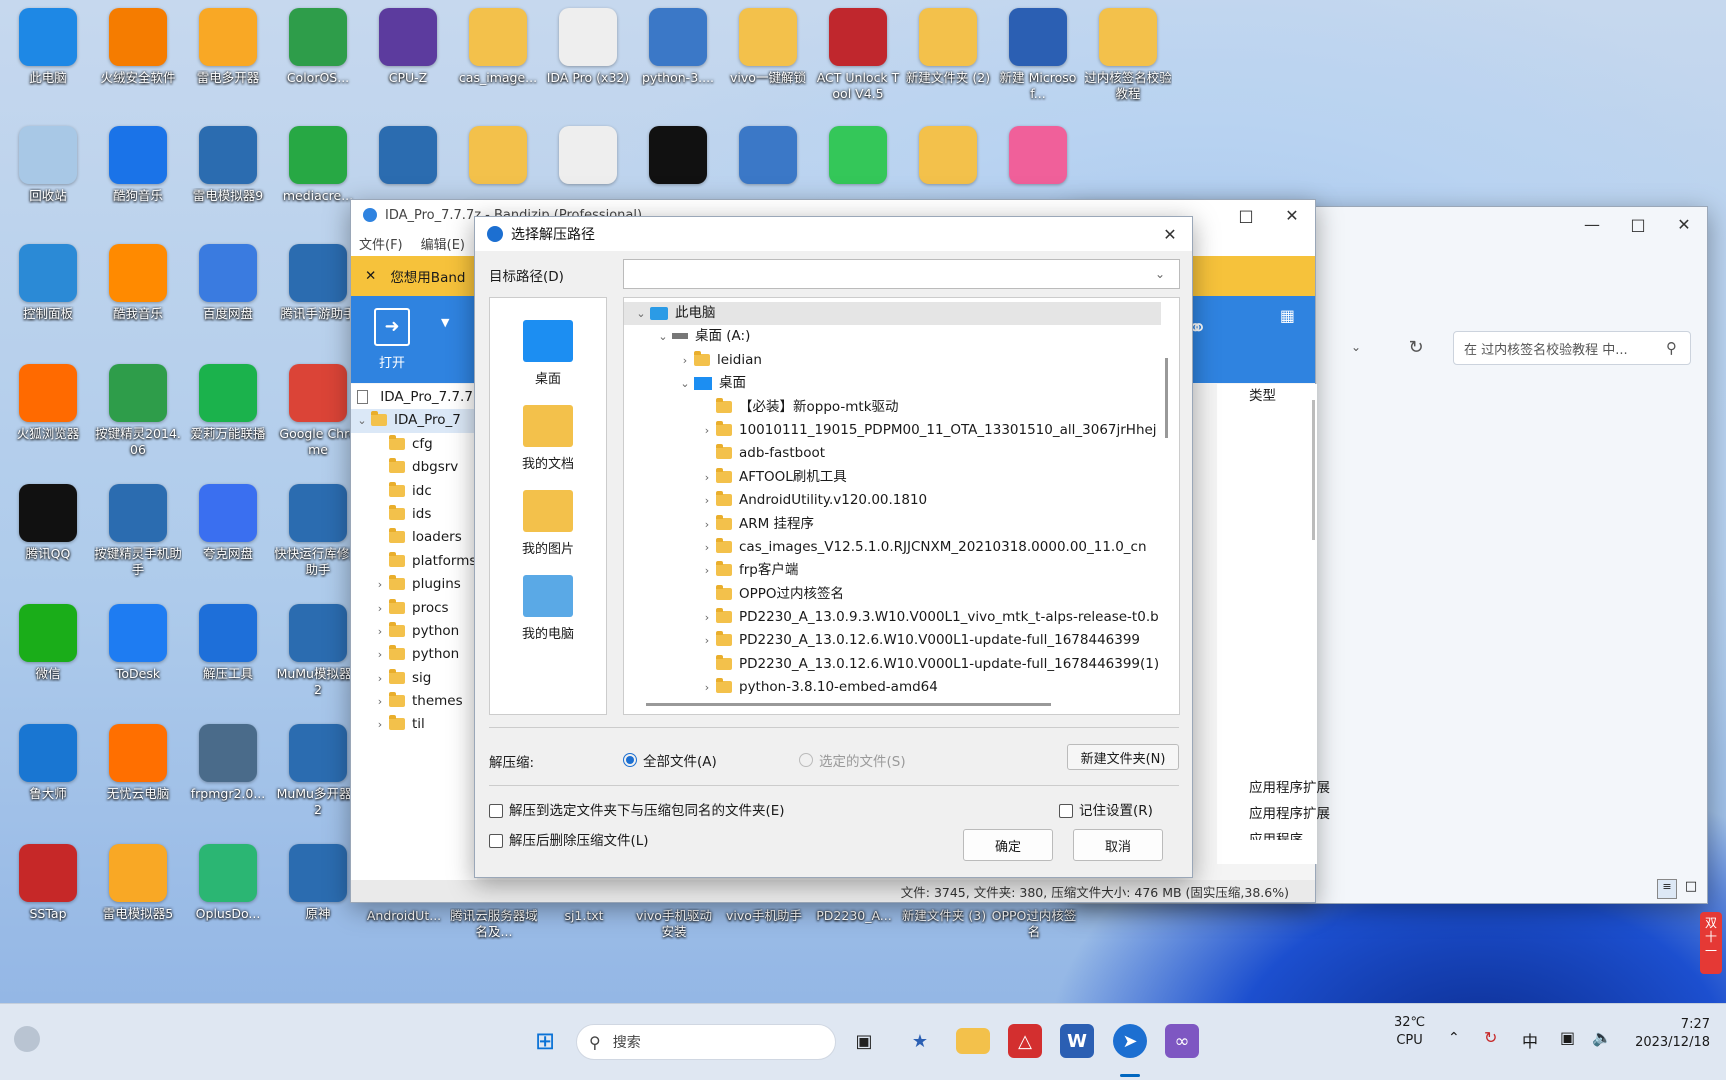  I want to click on vs-icon: ∞, so click(1182, 1041).